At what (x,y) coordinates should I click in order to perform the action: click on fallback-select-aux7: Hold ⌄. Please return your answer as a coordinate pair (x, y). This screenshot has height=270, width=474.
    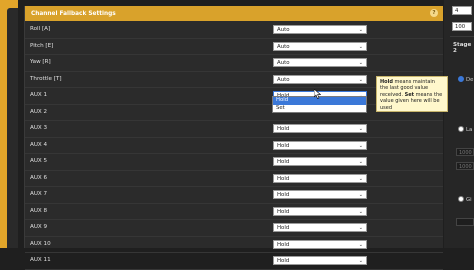
    Looking at the image, I should click on (320, 194).